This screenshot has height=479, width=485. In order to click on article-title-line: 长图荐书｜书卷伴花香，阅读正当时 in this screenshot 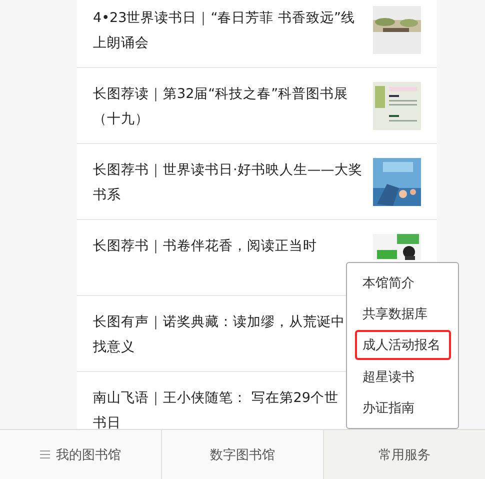, I will do `click(205, 246)`.